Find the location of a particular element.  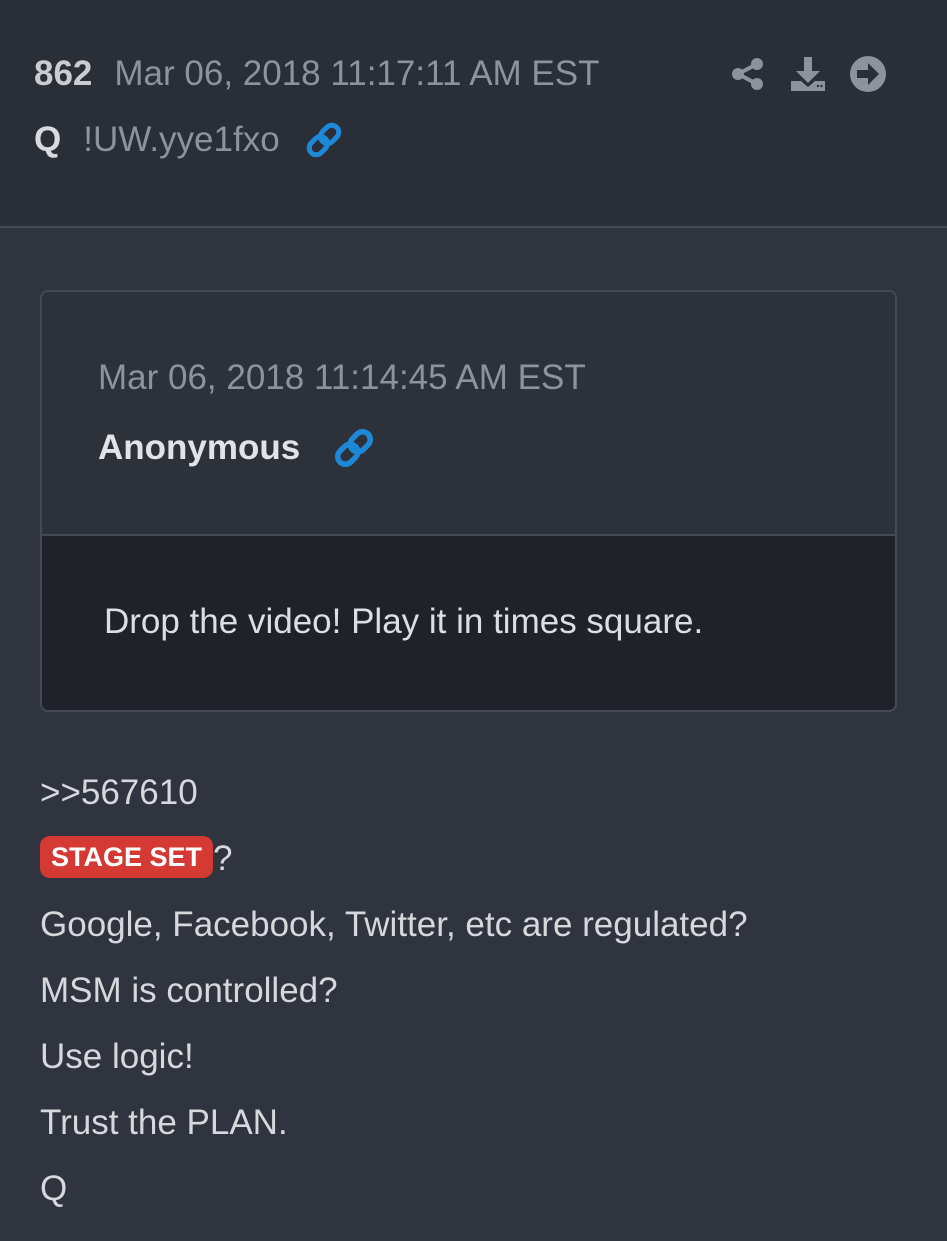

download-icon is located at coordinates (808, 74).